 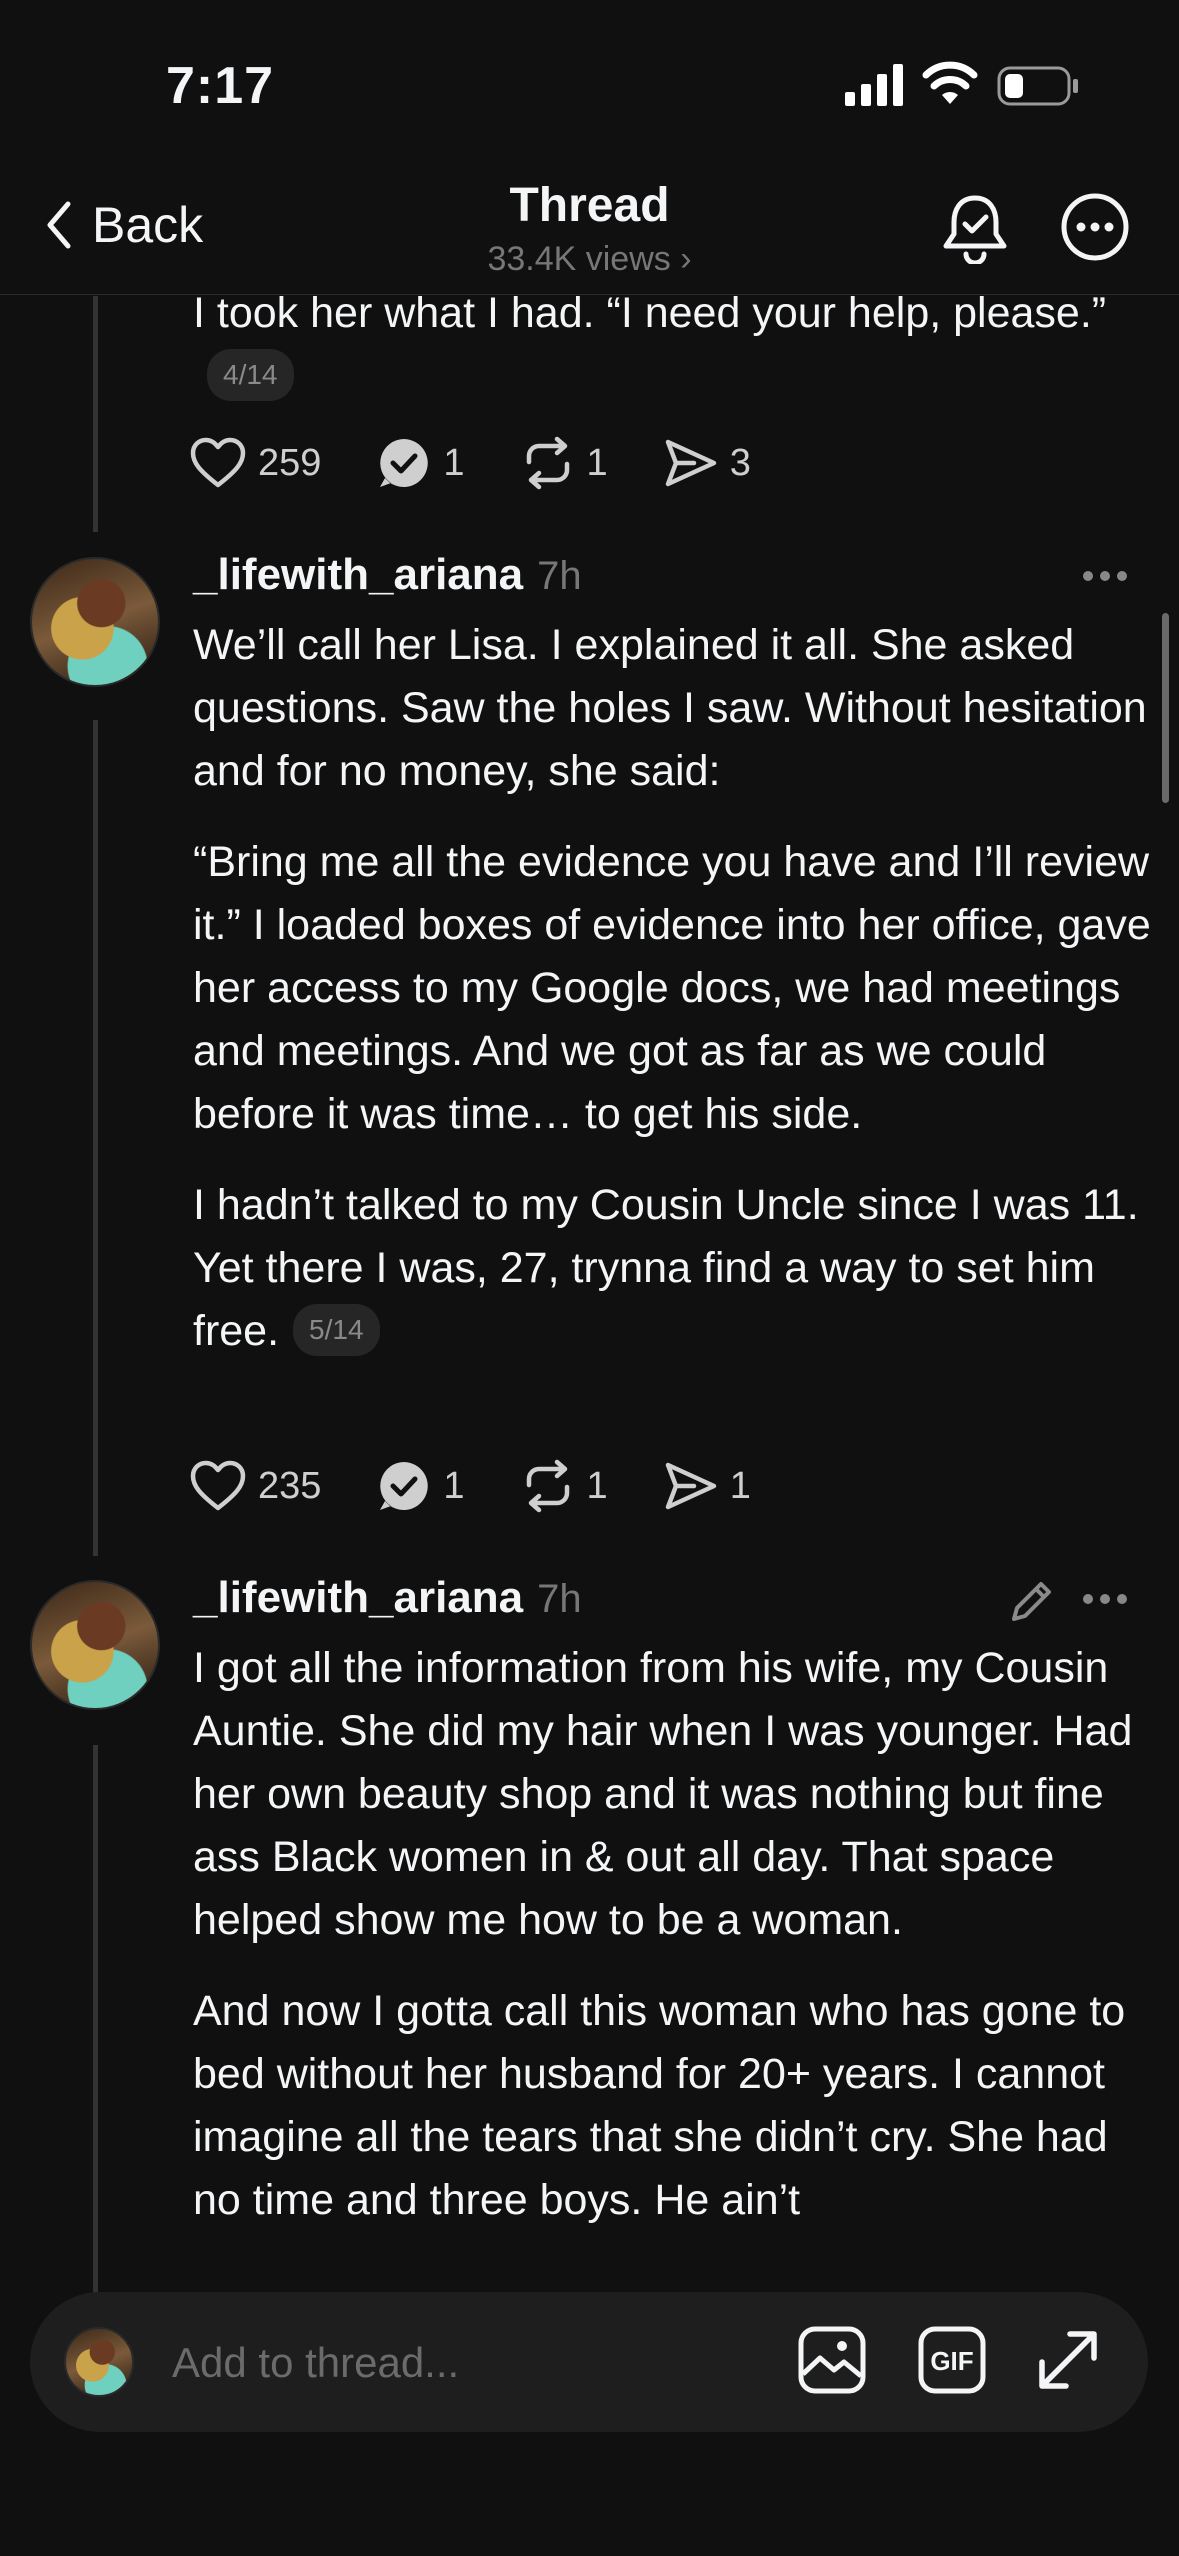 What do you see at coordinates (740, 462) in the screenshot?
I see `share-count: 3` at bounding box center [740, 462].